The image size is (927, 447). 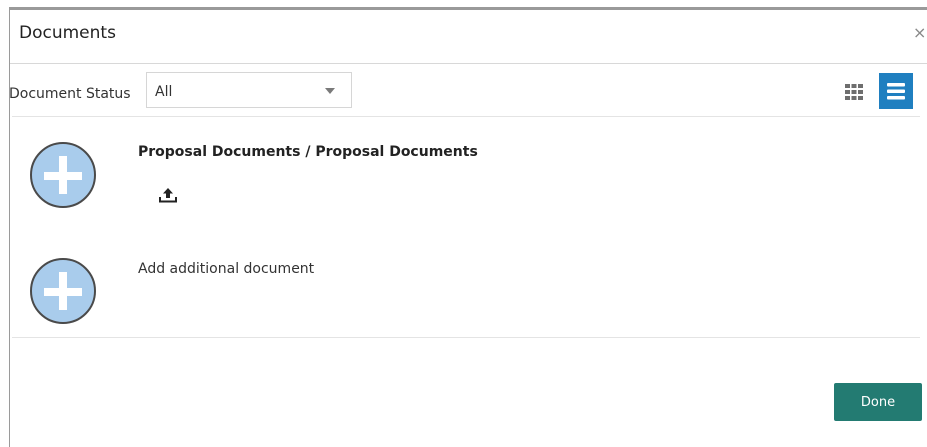 I want to click on upload-icon, so click(x=168, y=195).